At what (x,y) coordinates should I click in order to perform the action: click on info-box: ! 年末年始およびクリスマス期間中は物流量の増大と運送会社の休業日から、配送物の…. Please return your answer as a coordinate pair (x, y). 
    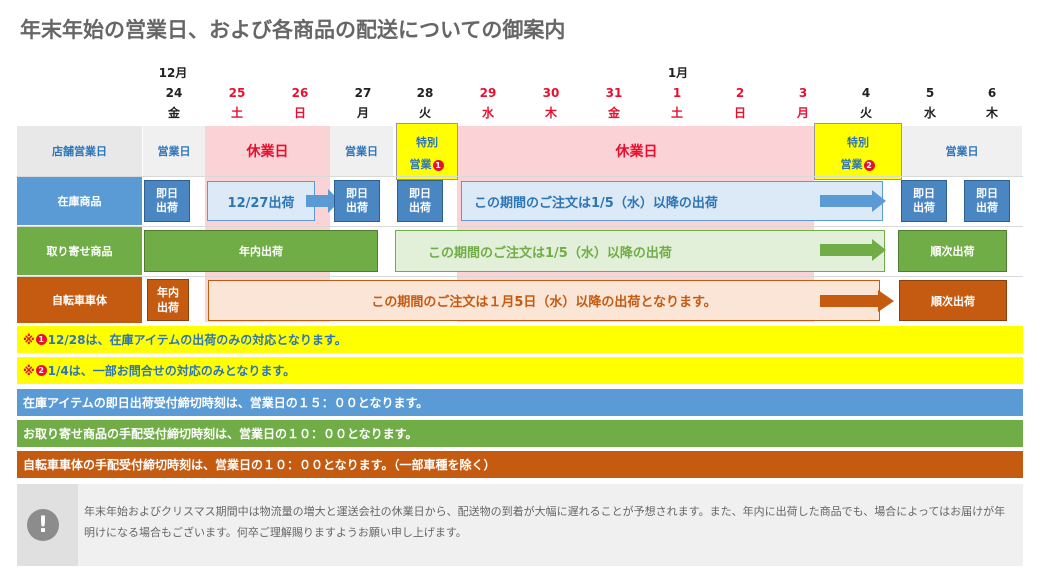
    Looking at the image, I should click on (520, 525).